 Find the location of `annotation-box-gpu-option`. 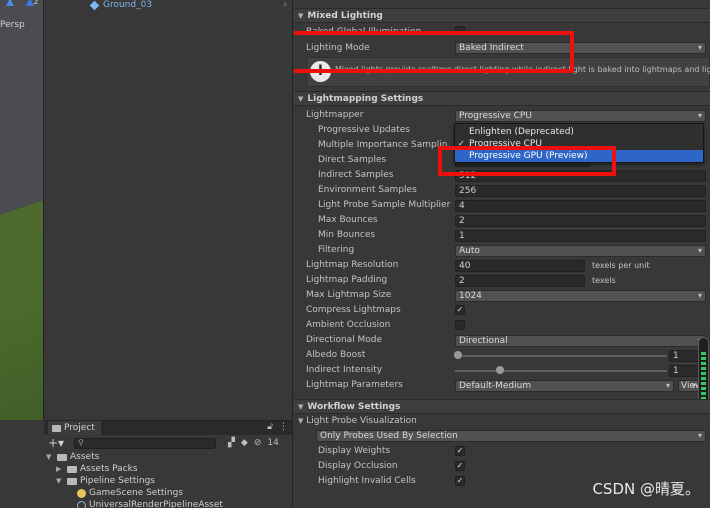

annotation-box-gpu-option is located at coordinates (527, 161).